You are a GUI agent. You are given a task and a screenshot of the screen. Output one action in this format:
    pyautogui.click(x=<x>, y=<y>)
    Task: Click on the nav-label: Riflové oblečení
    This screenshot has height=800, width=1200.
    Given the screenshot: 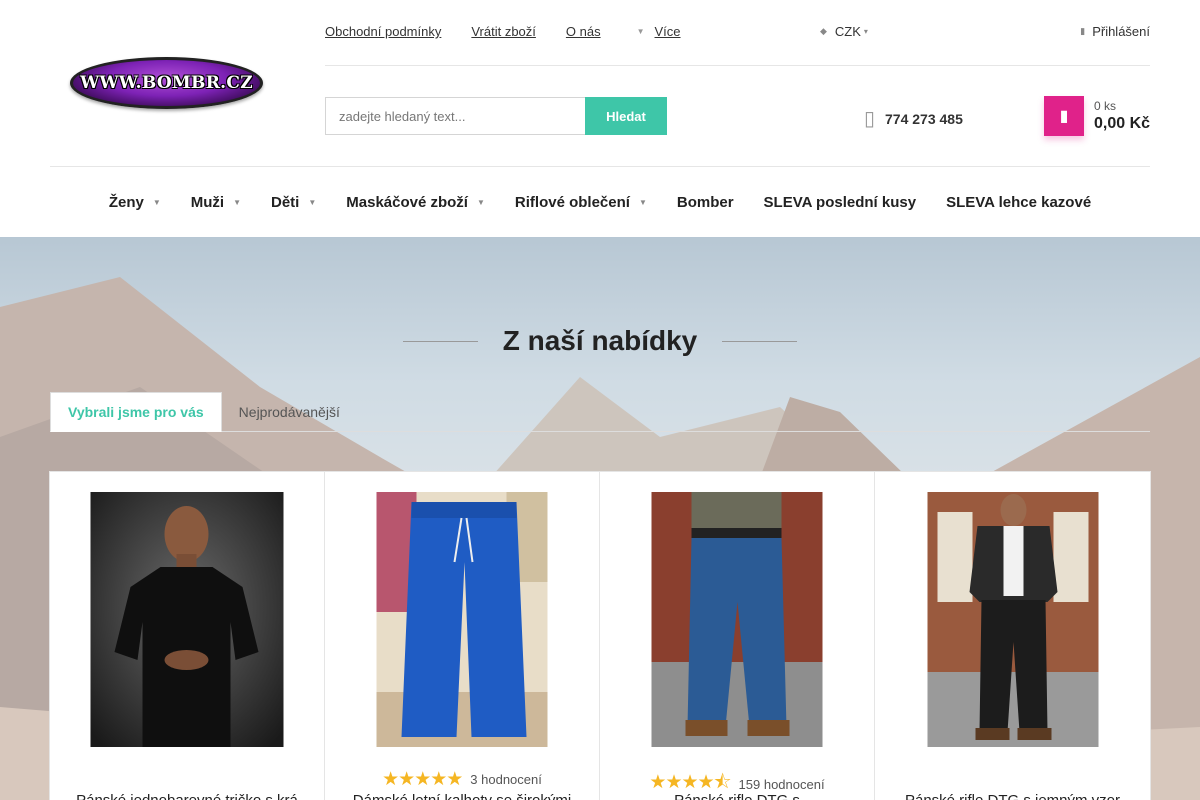 What is the action you would take?
    pyautogui.click(x=572, y=202)
    